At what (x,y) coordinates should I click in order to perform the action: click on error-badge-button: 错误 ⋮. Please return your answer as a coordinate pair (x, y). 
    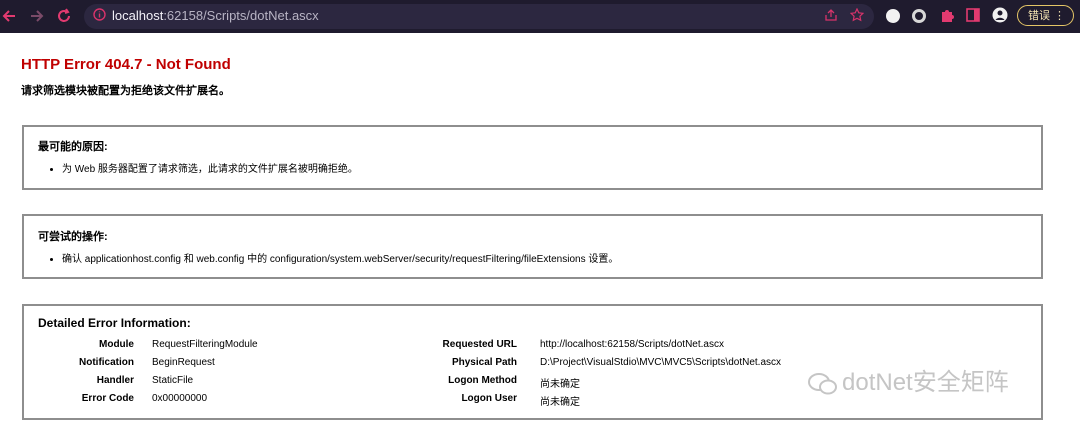
    Looking at the image, I should click on (1045, 15).